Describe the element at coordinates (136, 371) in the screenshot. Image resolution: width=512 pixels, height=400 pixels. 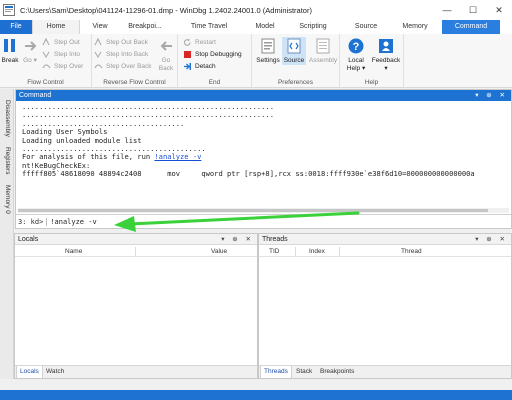
I see `locals-tab-strip: Locals Watch` at that location.